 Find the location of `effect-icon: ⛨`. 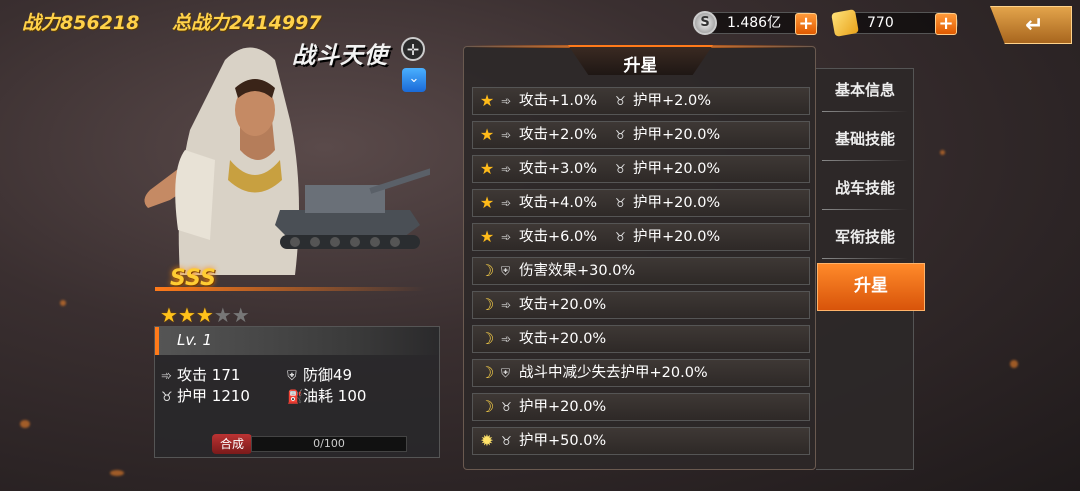

effect-icon: ⛨ is located at coordinates (506, 271).